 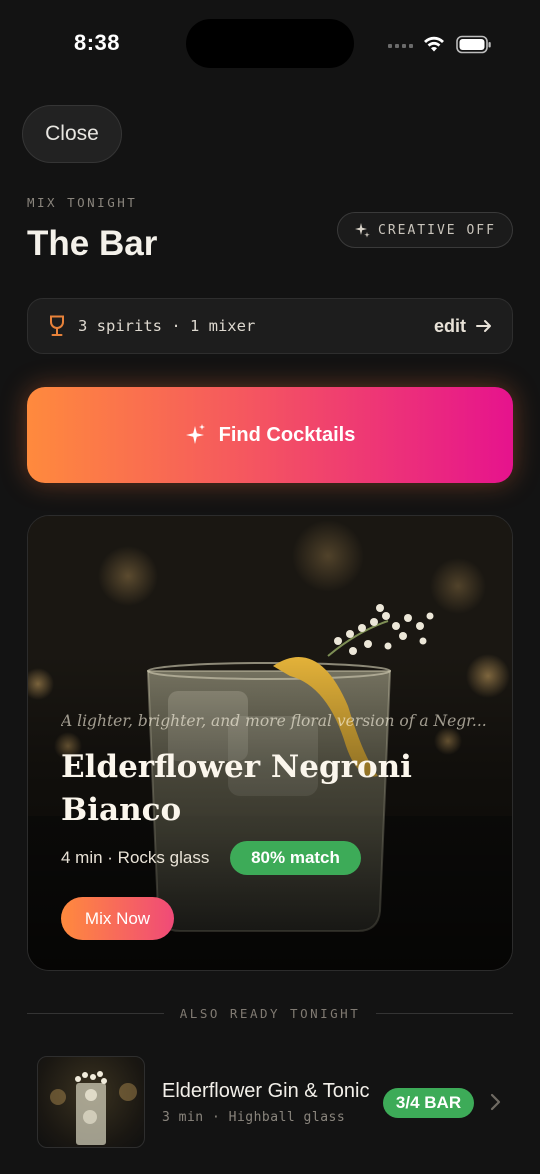 I want to click on section-divider: ALSO READY TONIGHT, so click(x=270, y=1013).